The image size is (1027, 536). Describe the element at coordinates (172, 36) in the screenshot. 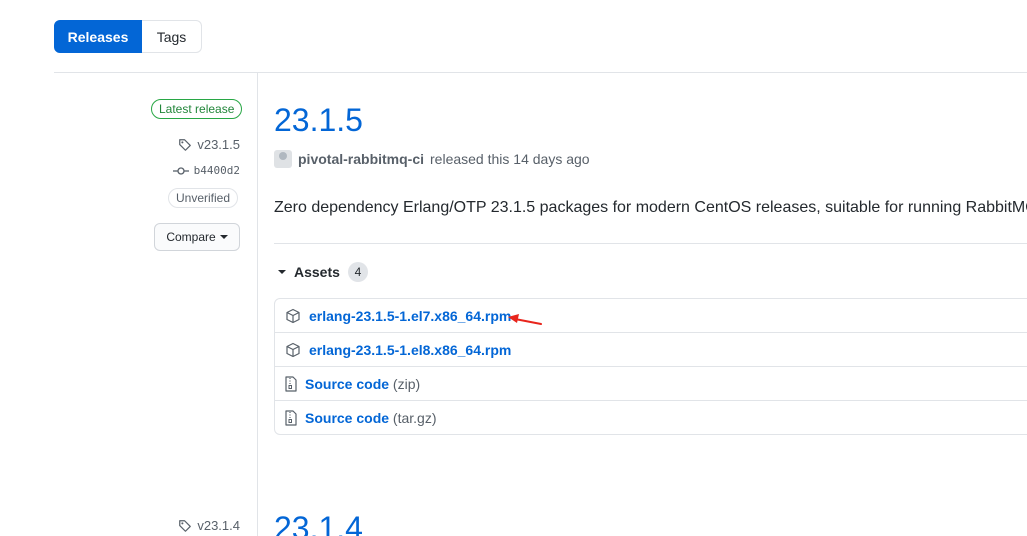

I see `tab-tags: Tags` at that location.